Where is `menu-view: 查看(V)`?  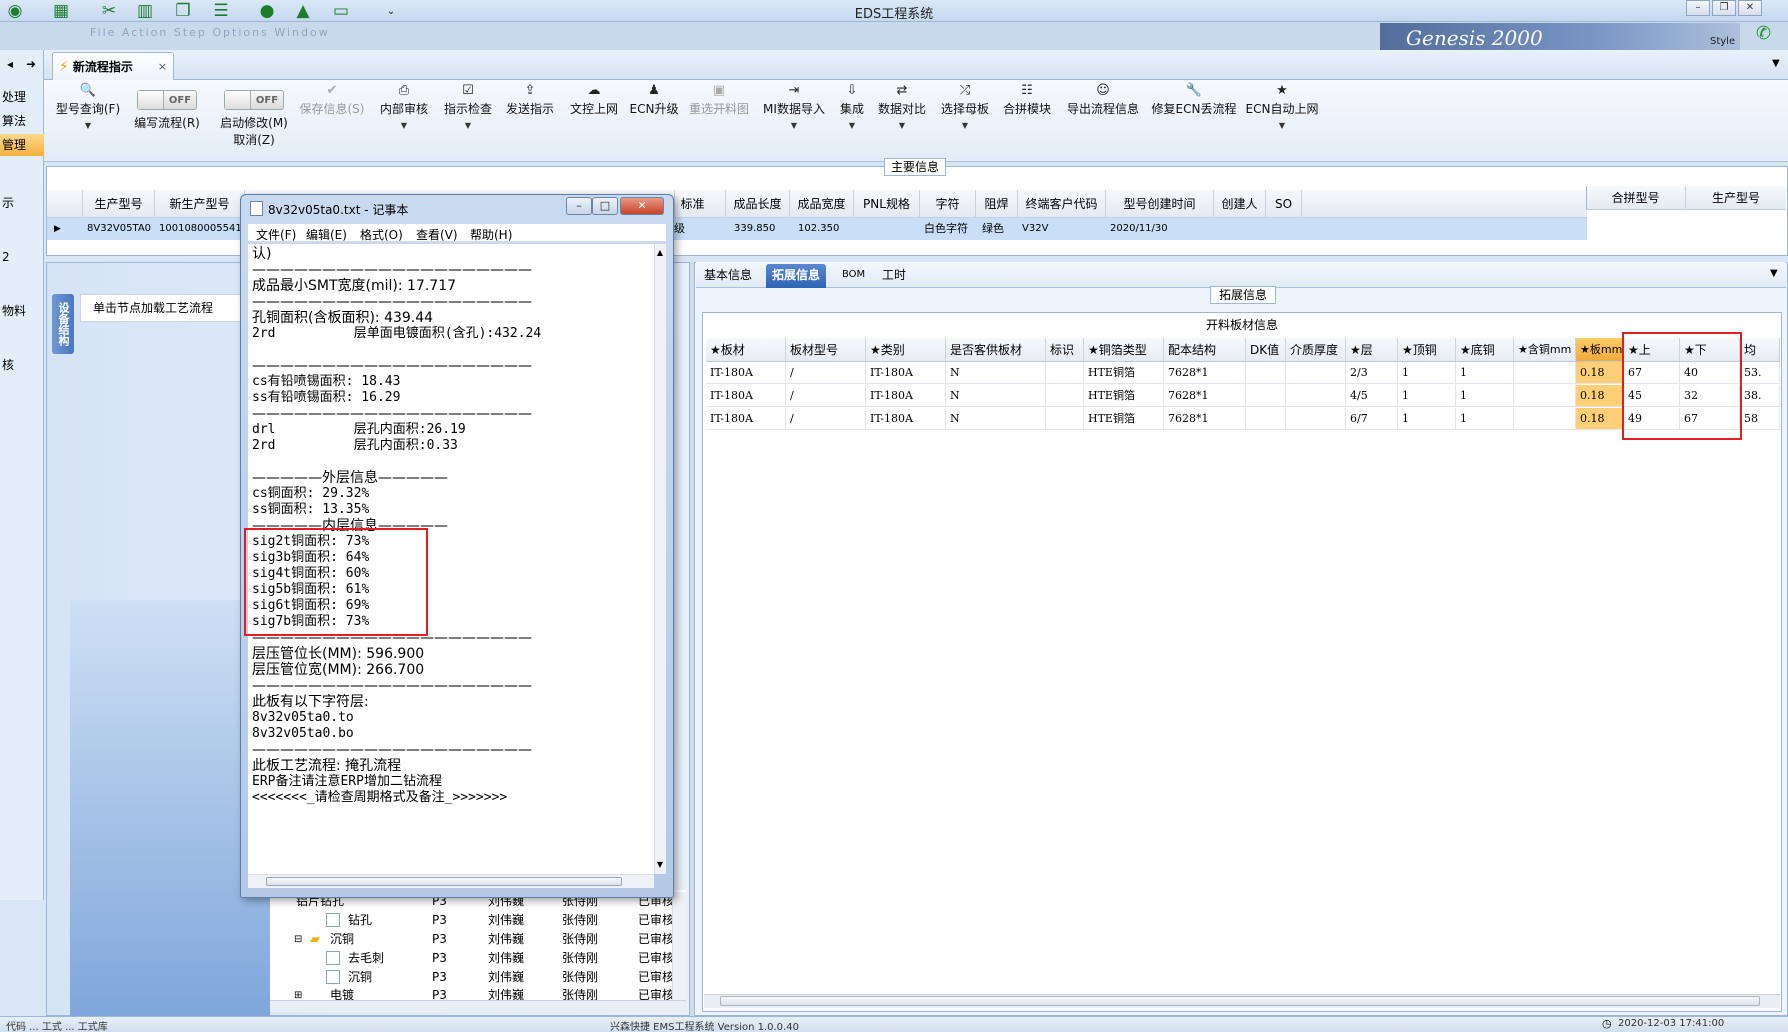
menu-view: 查看(V) is located at coordinates (437, 234).